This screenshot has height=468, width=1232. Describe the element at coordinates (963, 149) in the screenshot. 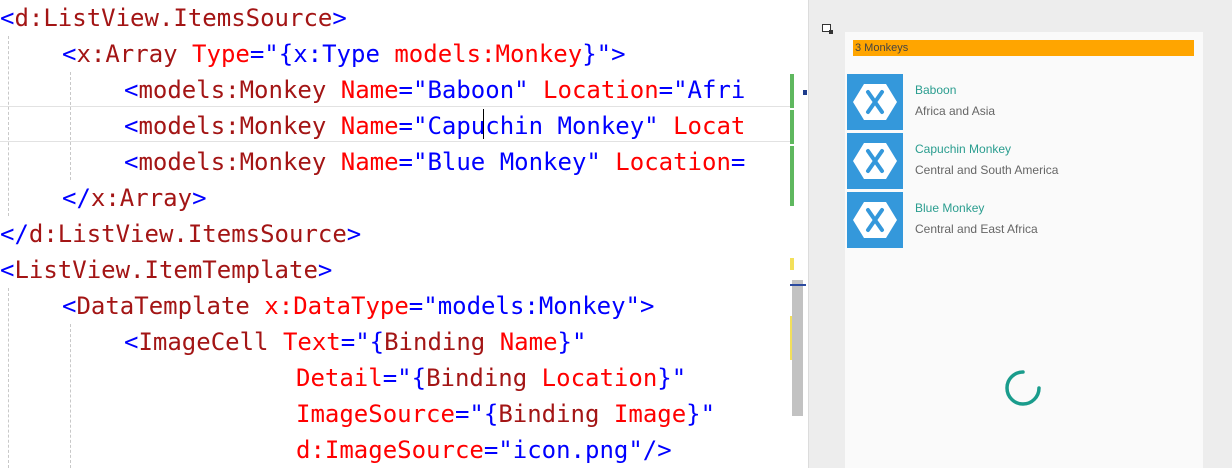

I see `cell-text: Capuchin Monkey` at that location.